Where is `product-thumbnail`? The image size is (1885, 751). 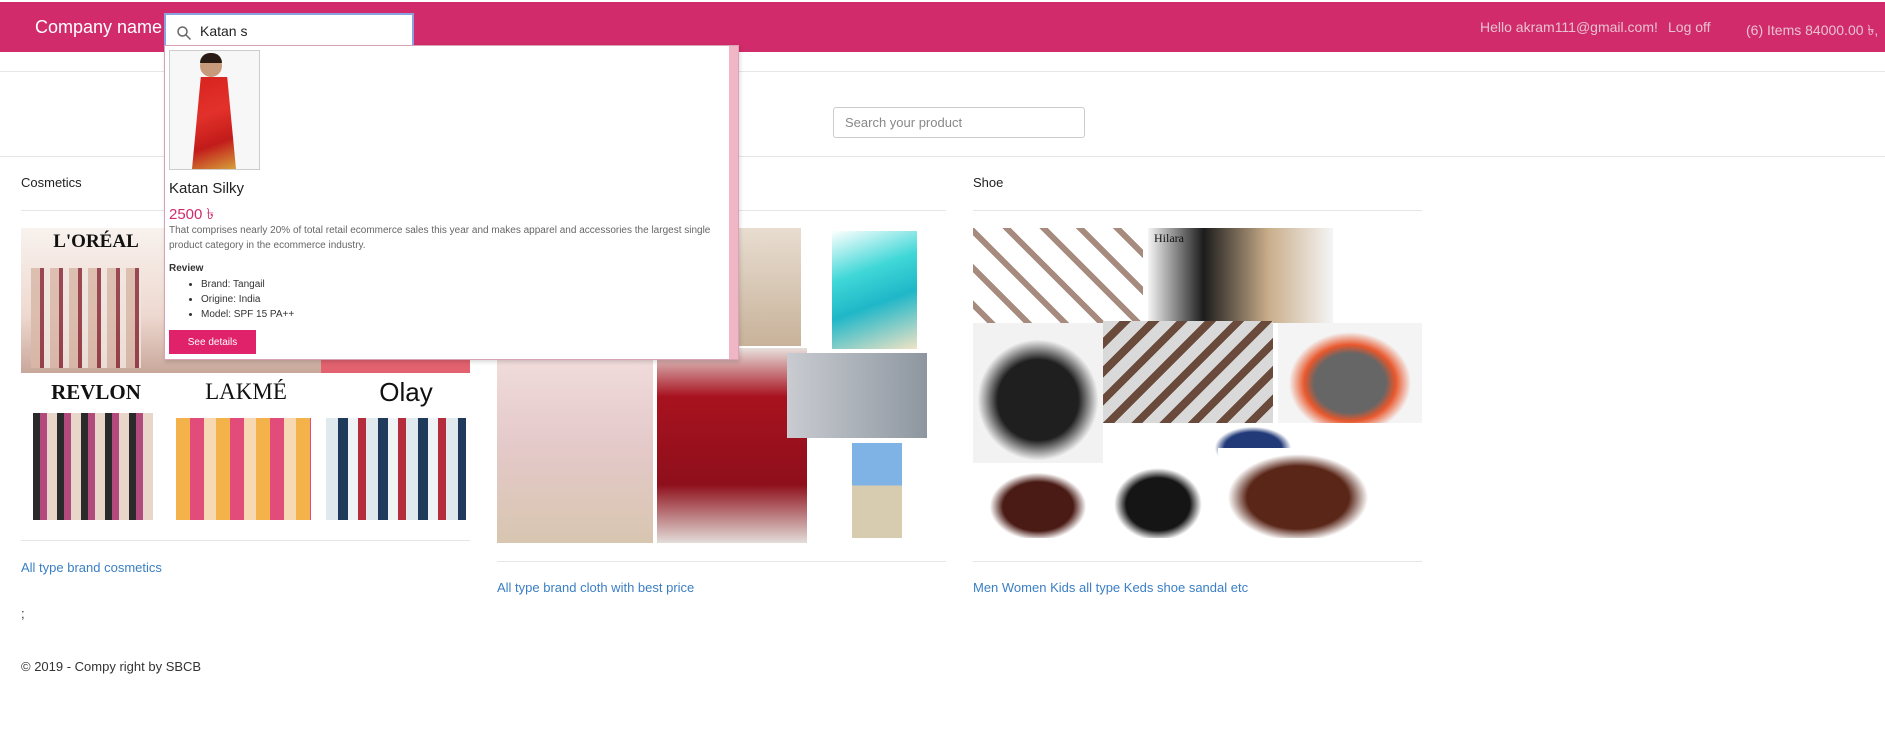 product-thumbnail is located at coordinates (214, 110).